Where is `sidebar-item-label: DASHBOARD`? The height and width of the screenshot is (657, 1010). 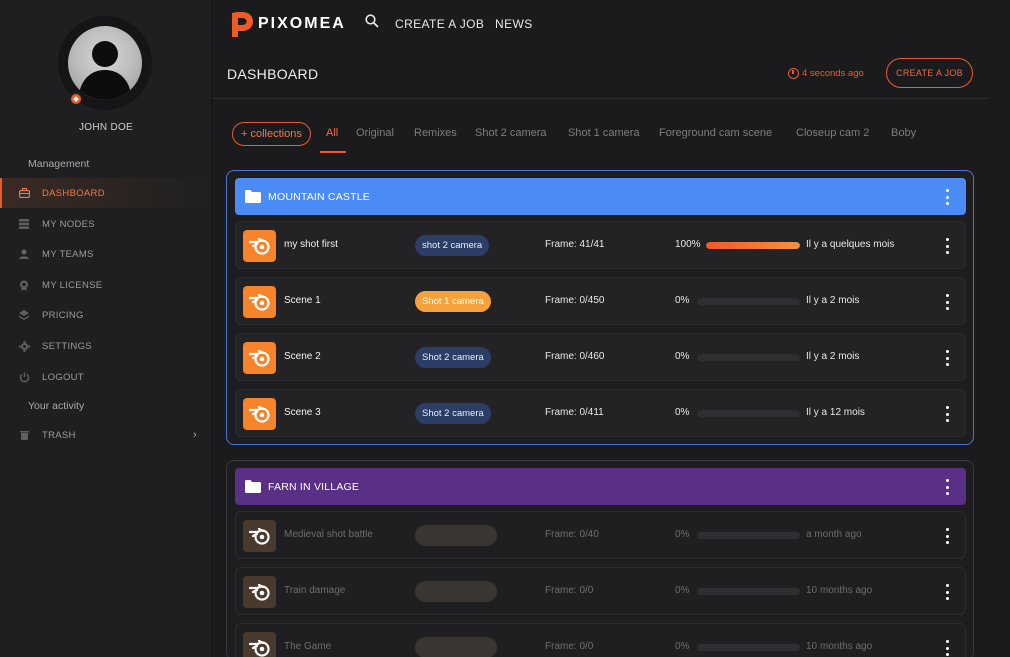 sidebar-item-label: DASHBOARD is located at coordinates (73, 193).